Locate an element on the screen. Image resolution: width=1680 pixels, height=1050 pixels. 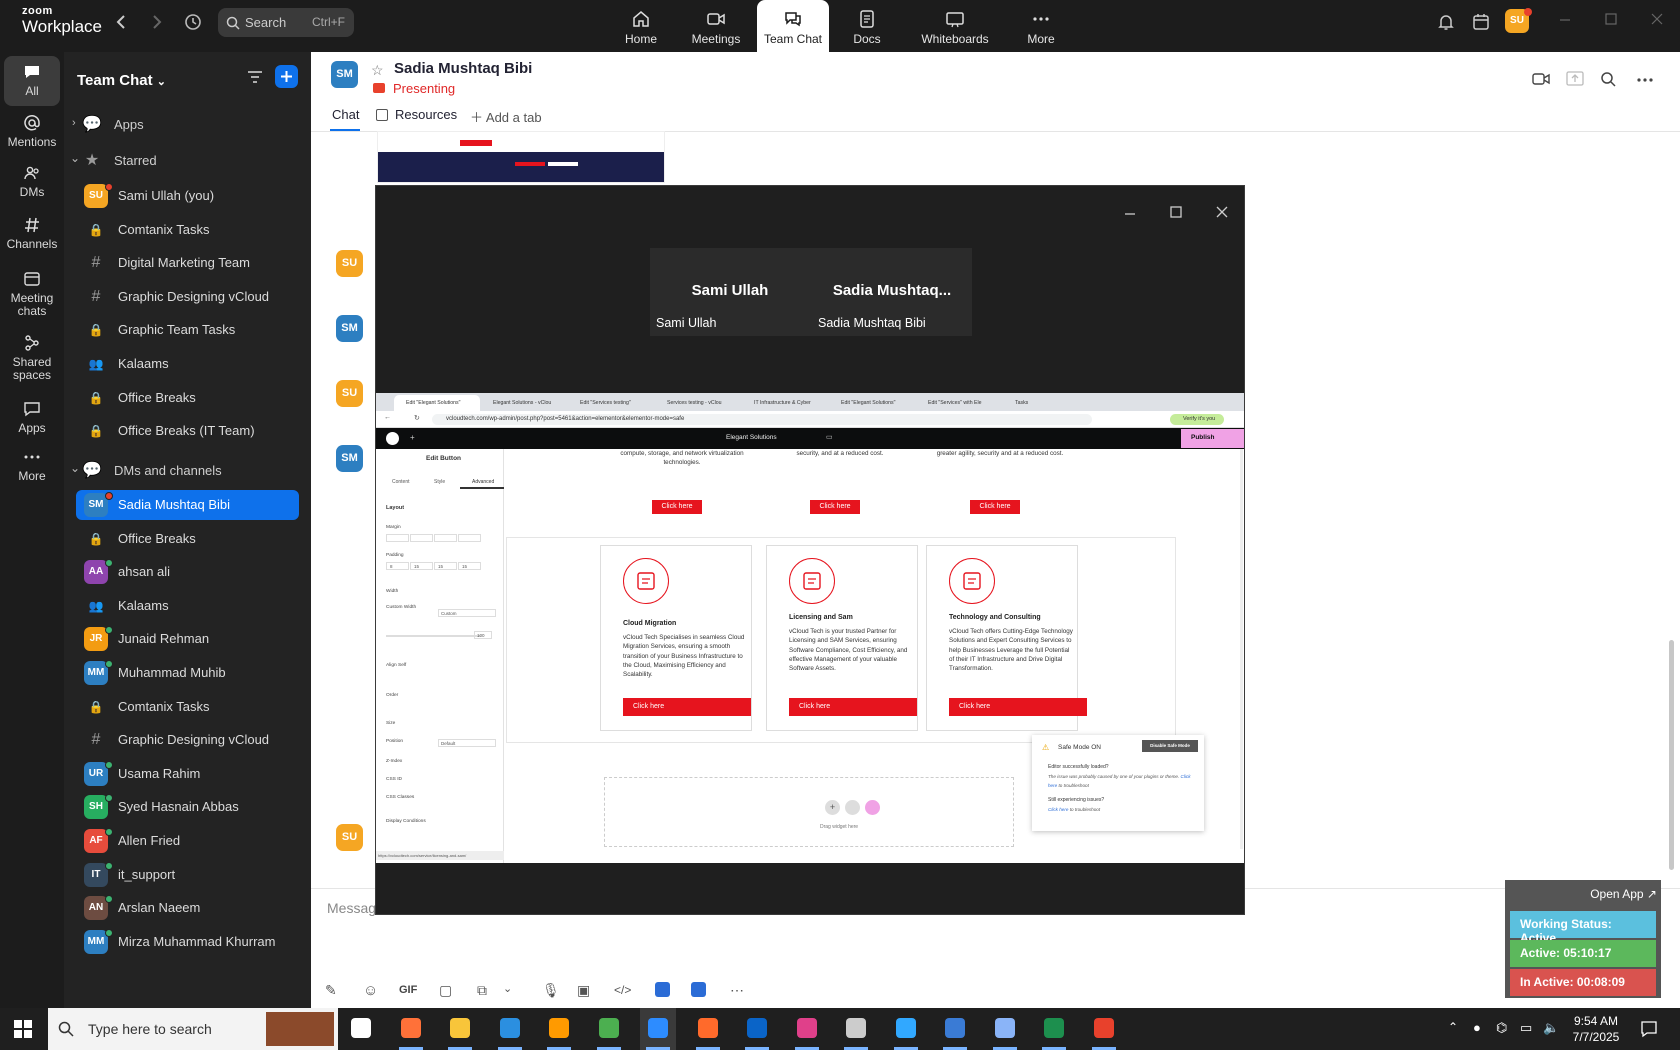
battery-icon: ▭ is located at coordinates (1526, 1028).